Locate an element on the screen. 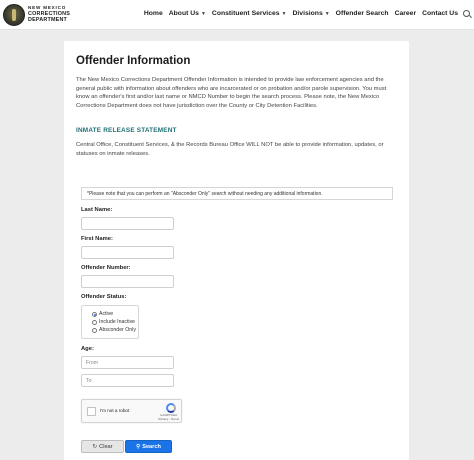 The height and width of the screenshot is (460, 474). status-option-label: Absconder Only is located at coordinates (117, 330).